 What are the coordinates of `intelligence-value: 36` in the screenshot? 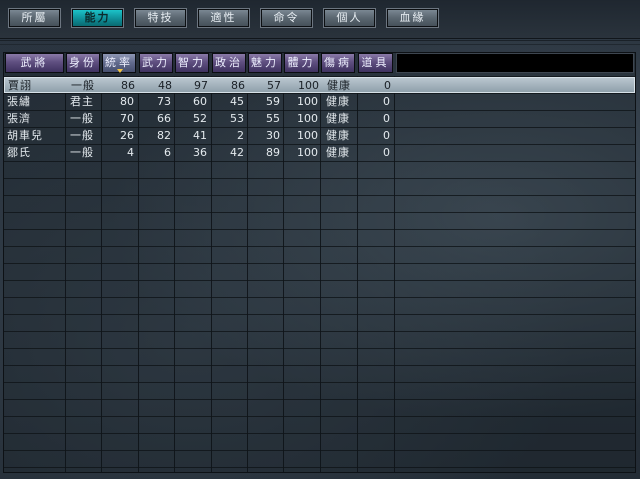 It's located at (200, 152).